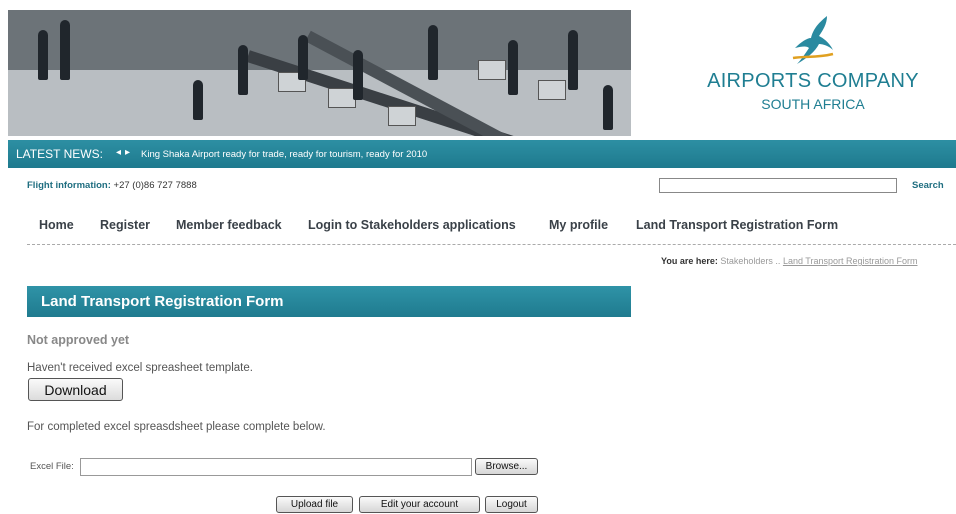  Describe the element at coordinates (69, 185) in the screenshot. I see `flight-information-label: Flight information:` at that location.